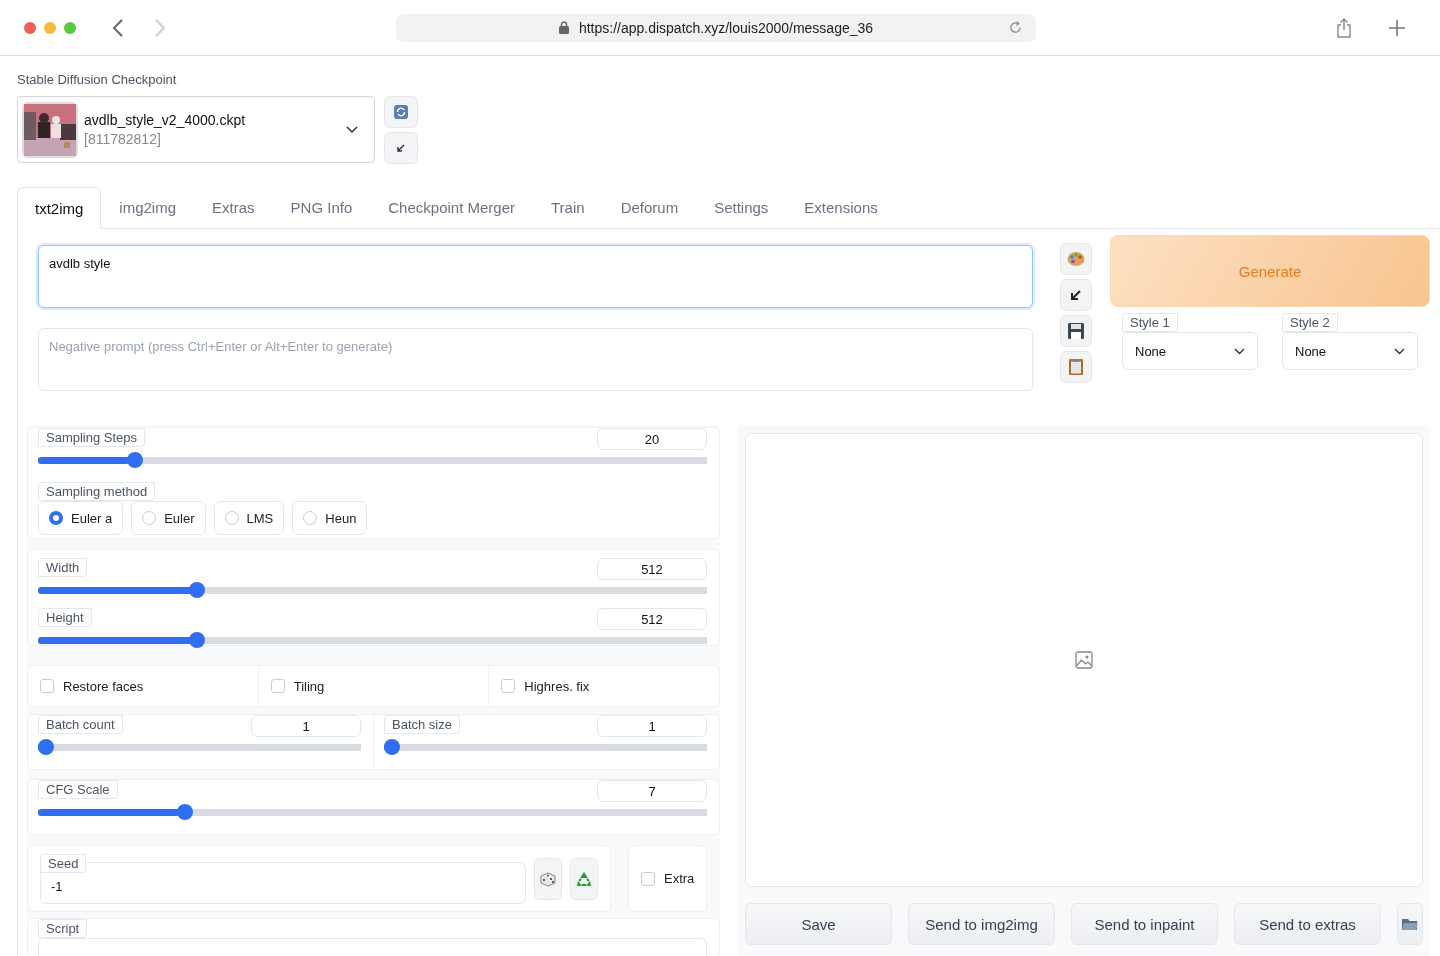  Describe the element at coordinates (97, 79) in the screenshot. I see `checkpoint-label: Stable Diffusion Checkpoint` at that location.